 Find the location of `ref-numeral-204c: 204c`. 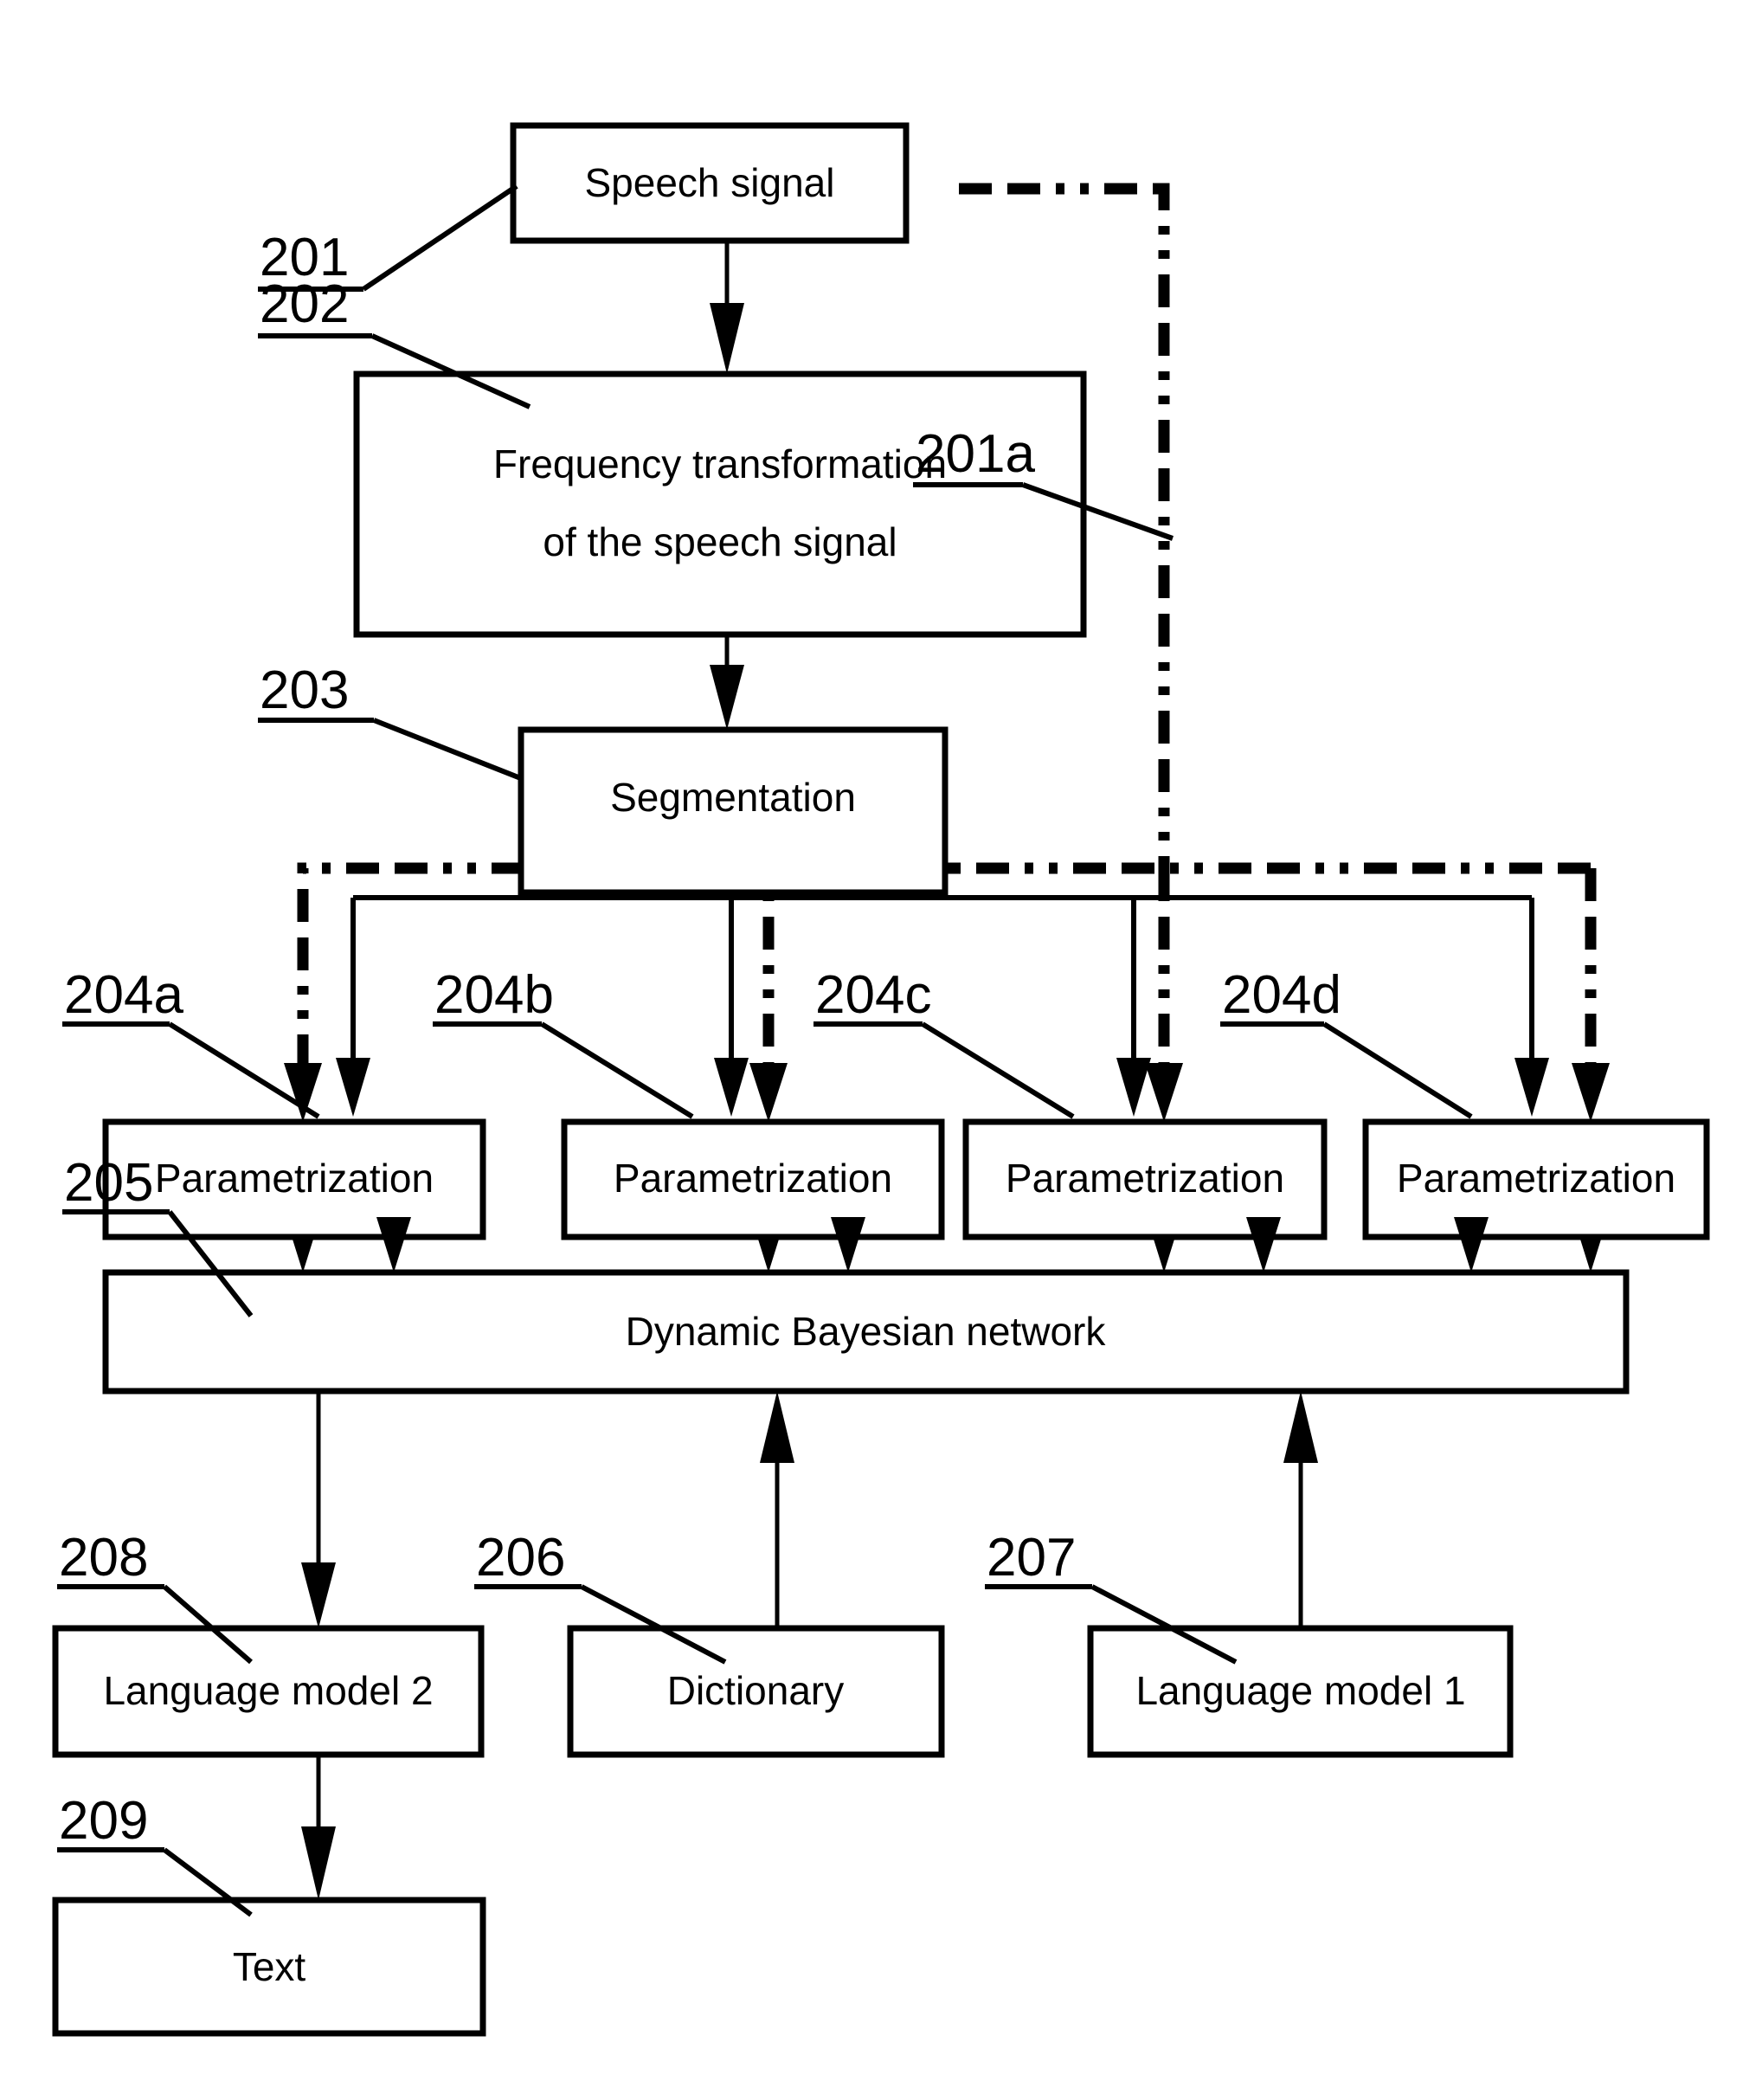

ref-numeral-204c: 204c is located at coordinates (873, 995).